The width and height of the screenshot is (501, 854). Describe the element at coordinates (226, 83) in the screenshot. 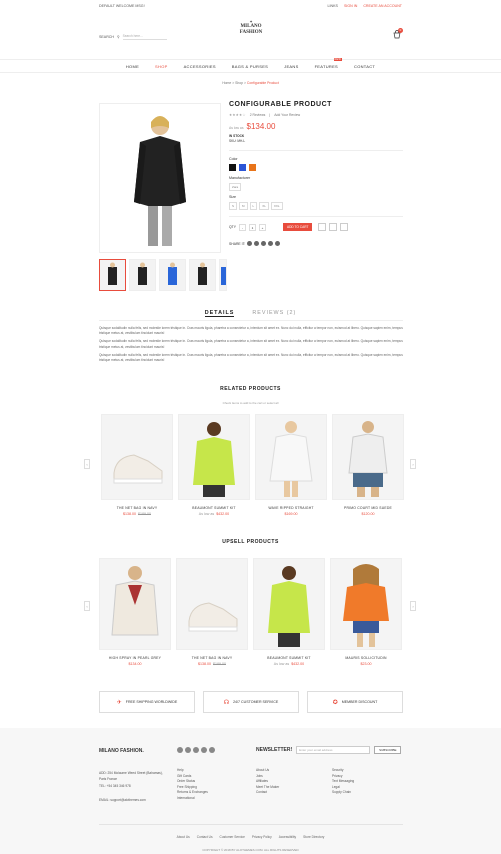

I see `breadcrumb-home: Home` at that location.